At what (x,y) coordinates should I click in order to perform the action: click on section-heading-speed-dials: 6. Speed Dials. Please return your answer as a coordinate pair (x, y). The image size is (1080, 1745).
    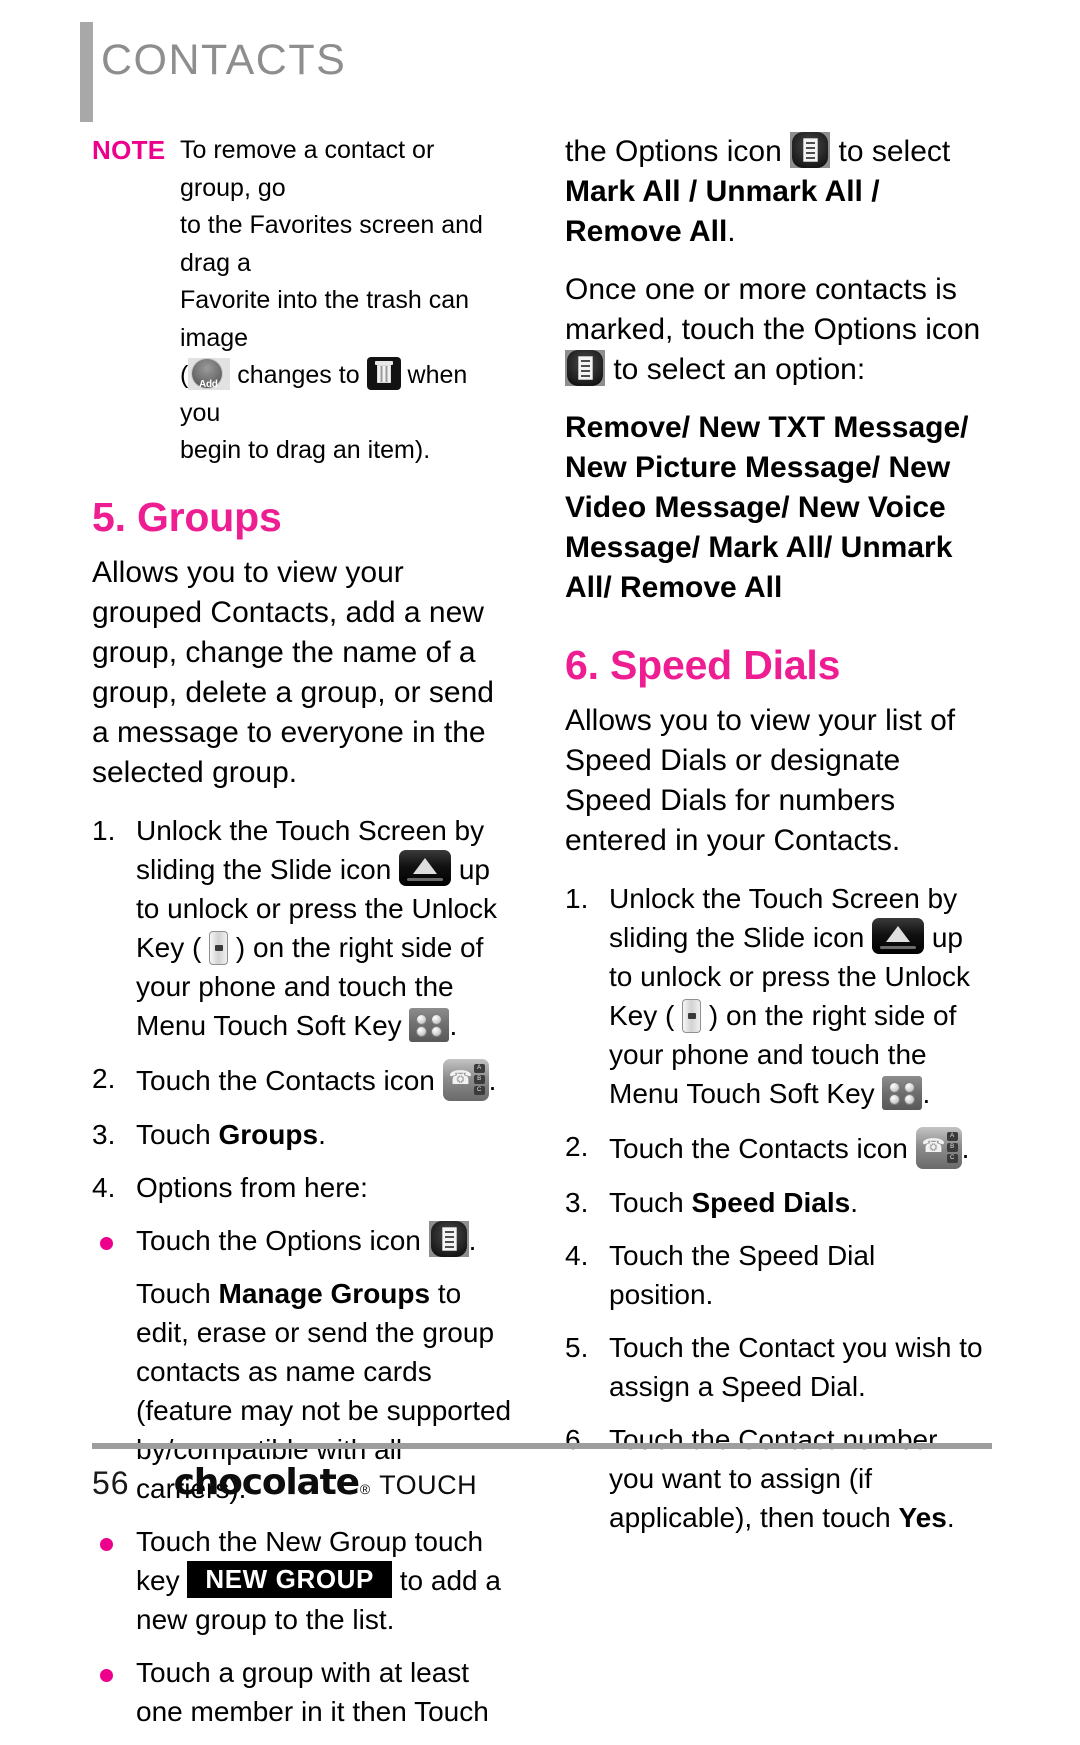
    Looking at the image, I should click on (703, 665).